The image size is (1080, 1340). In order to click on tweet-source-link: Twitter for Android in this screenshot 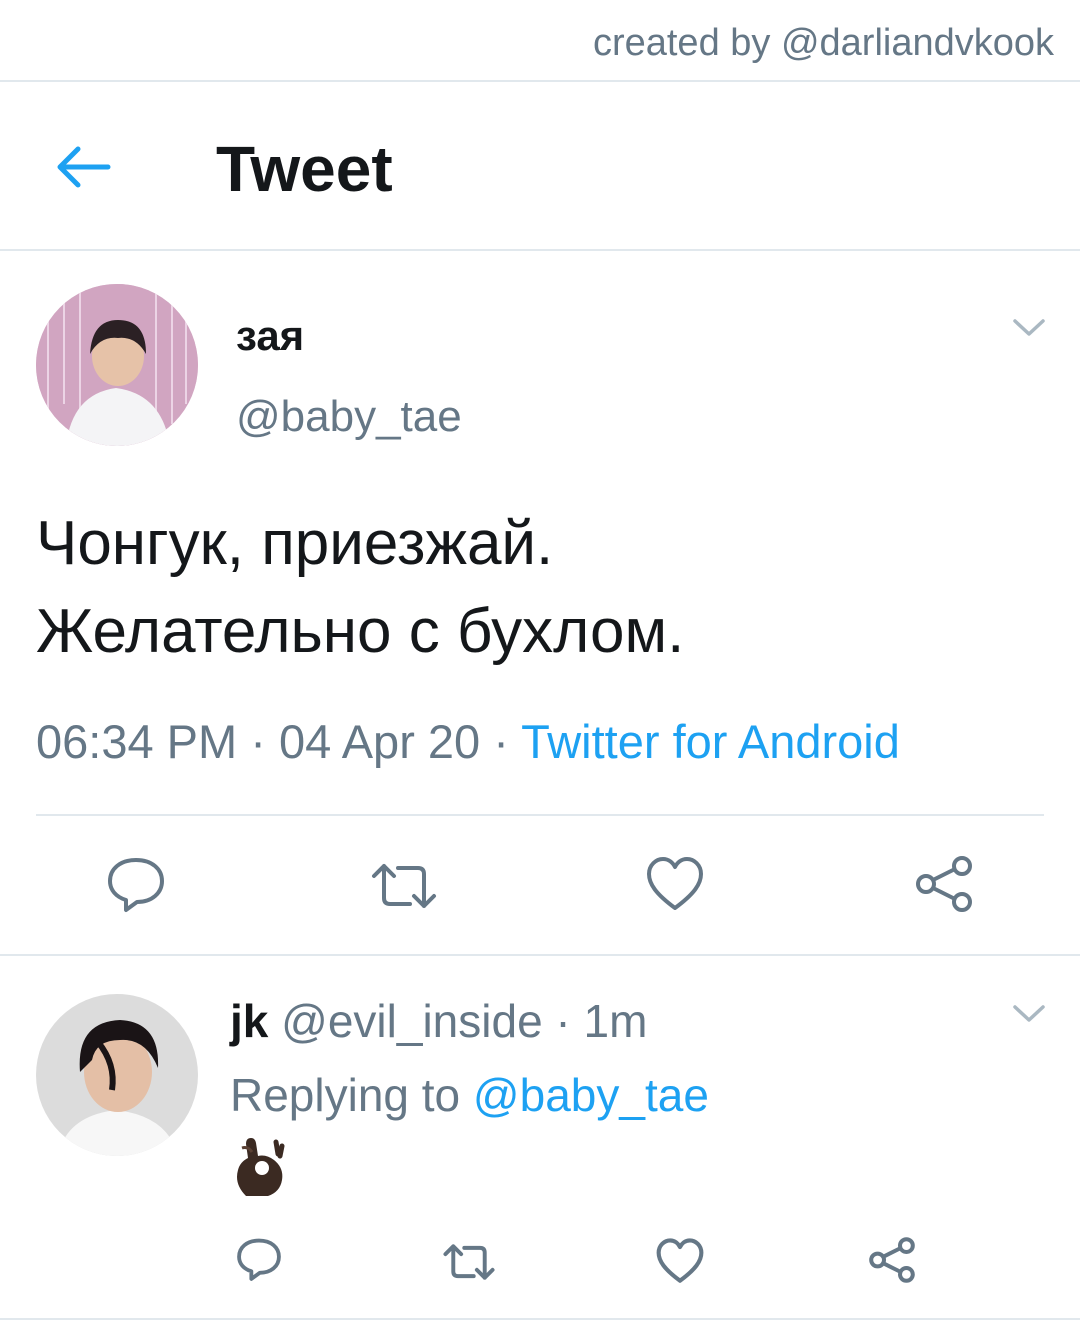, I will do `click(710, 741)`.